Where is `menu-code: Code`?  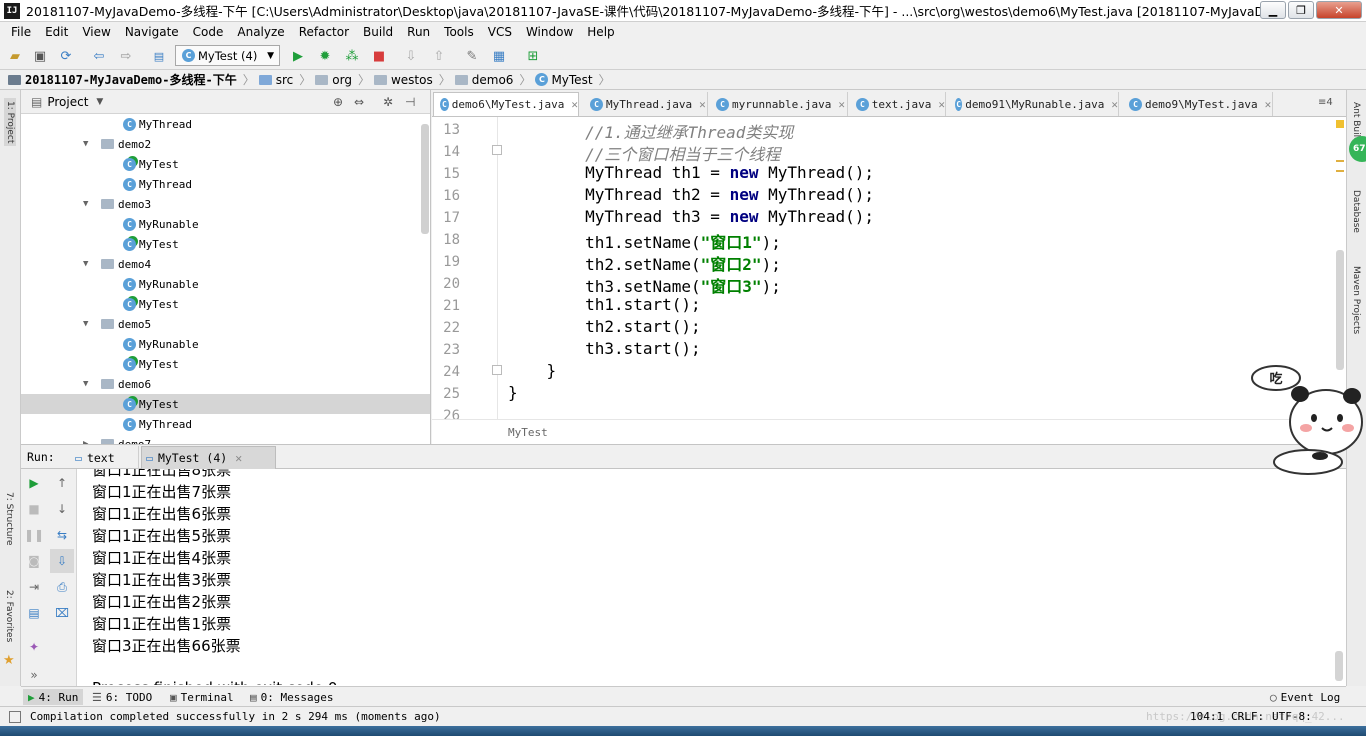
menu-code: Code is located at coordinates (208, 32).